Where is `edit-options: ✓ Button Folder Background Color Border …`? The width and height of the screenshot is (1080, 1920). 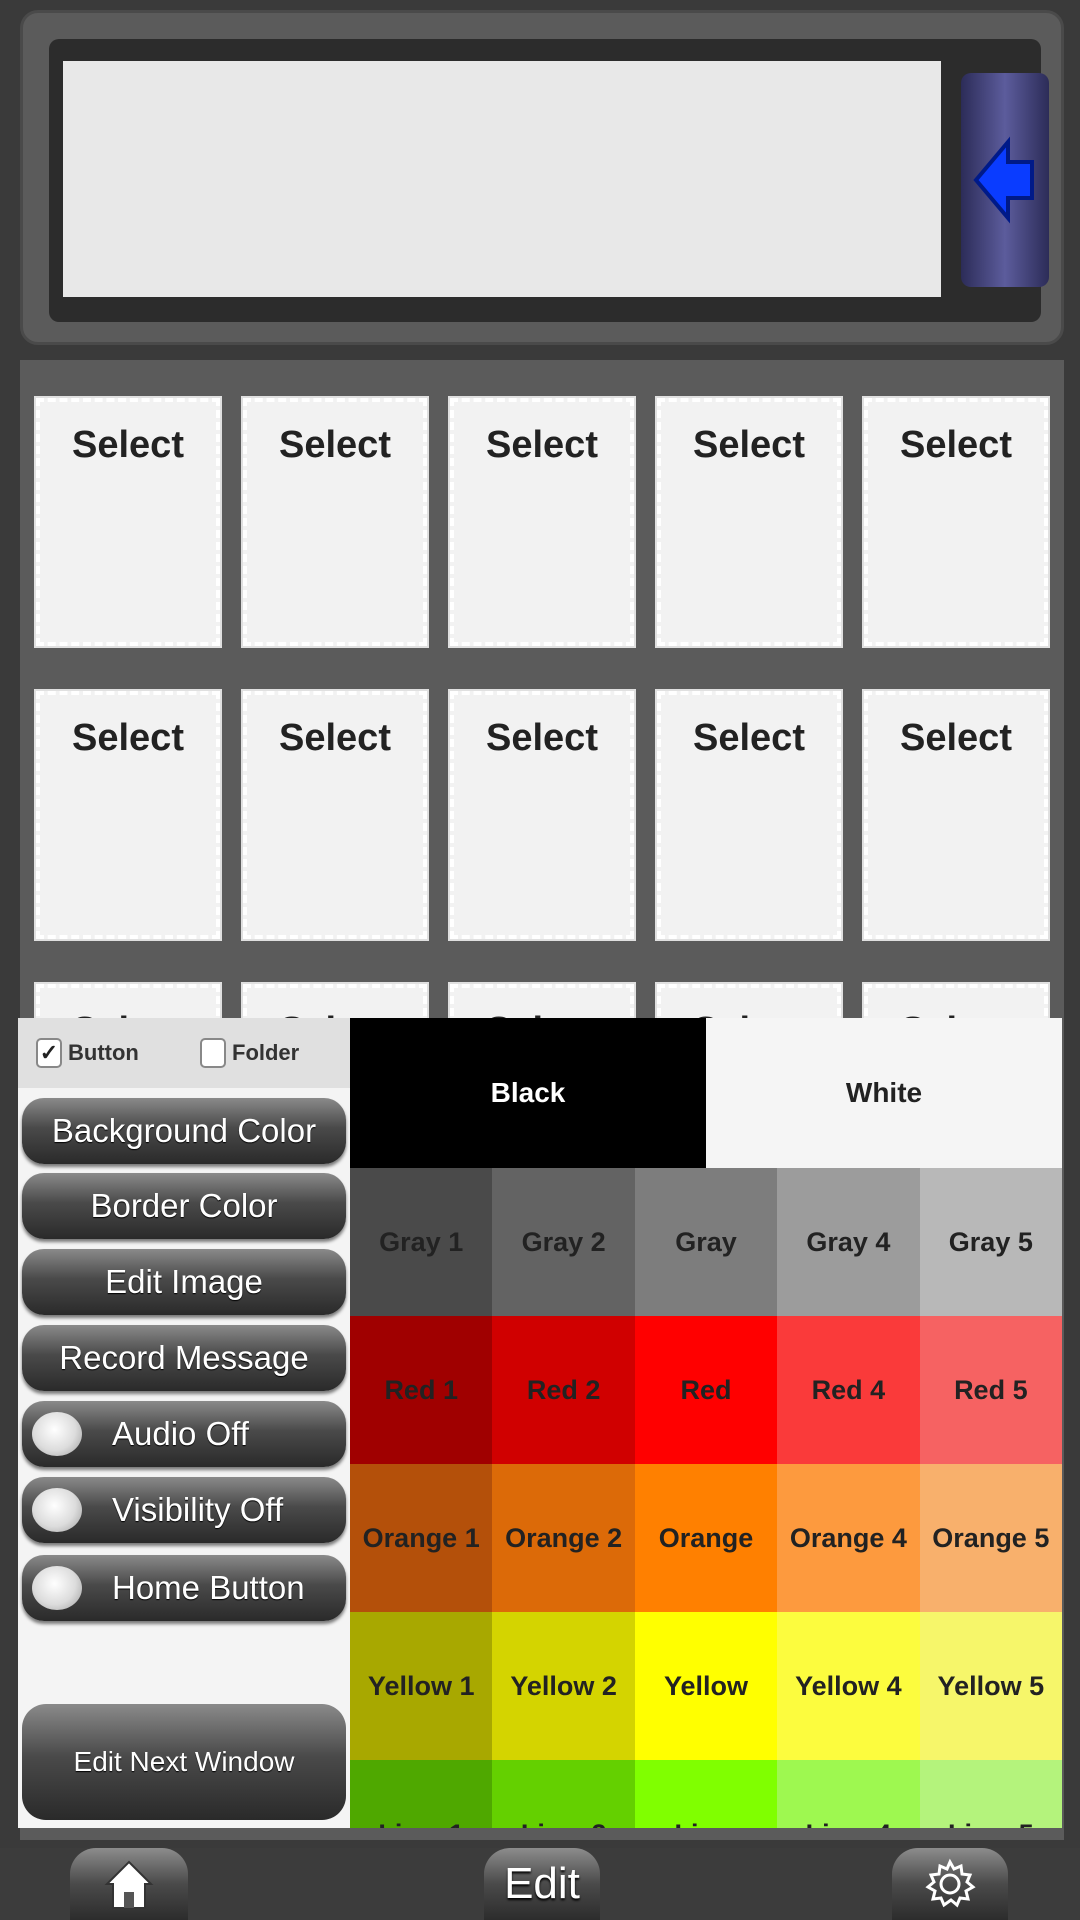
edit-options: ✓ Button Folder Background Color Border … is located at coordinates (184, 1423).